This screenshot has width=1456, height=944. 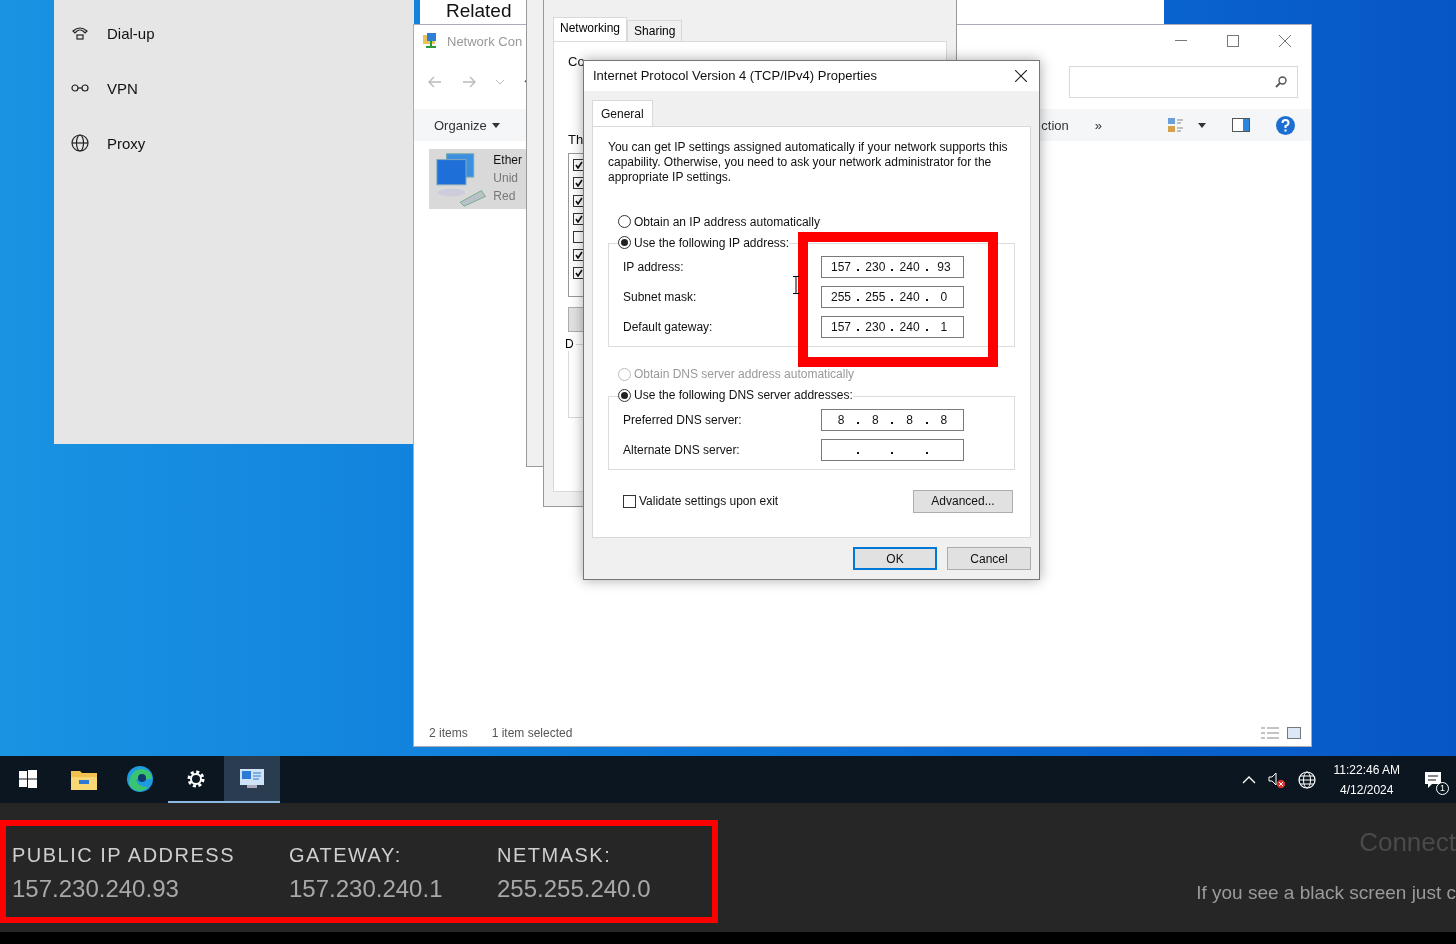 I want to click on network-monitor-icon, so click(x=252, y=778).